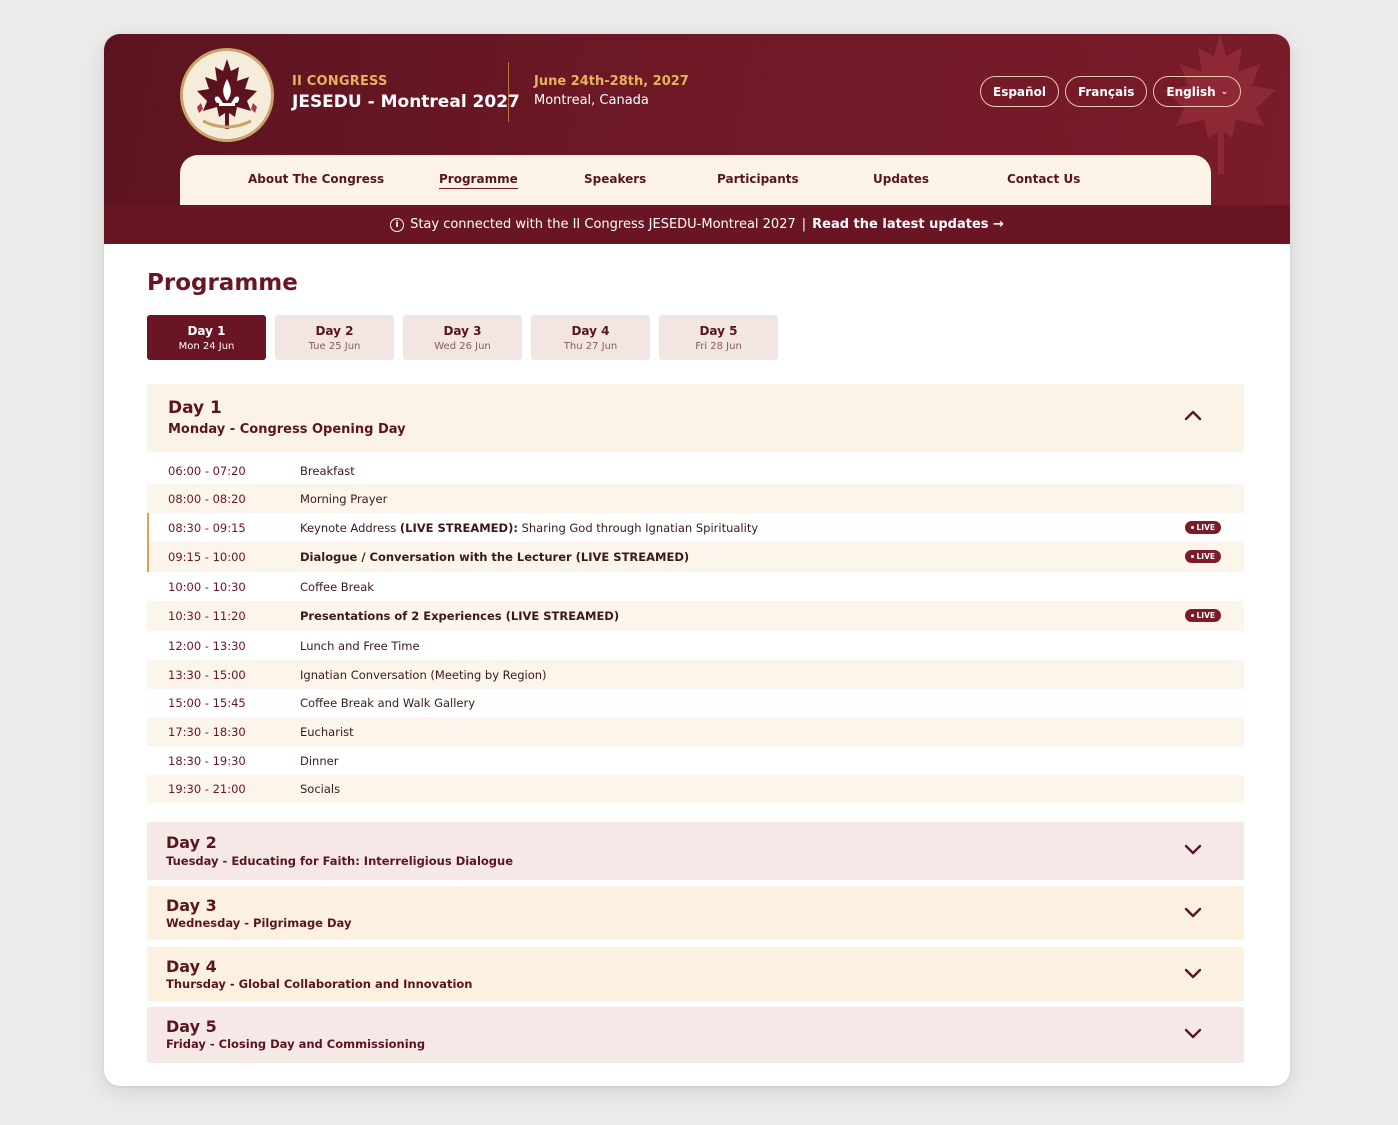  I want to click on schedule-time: 10:30 - 11:20, so click(207, 616).